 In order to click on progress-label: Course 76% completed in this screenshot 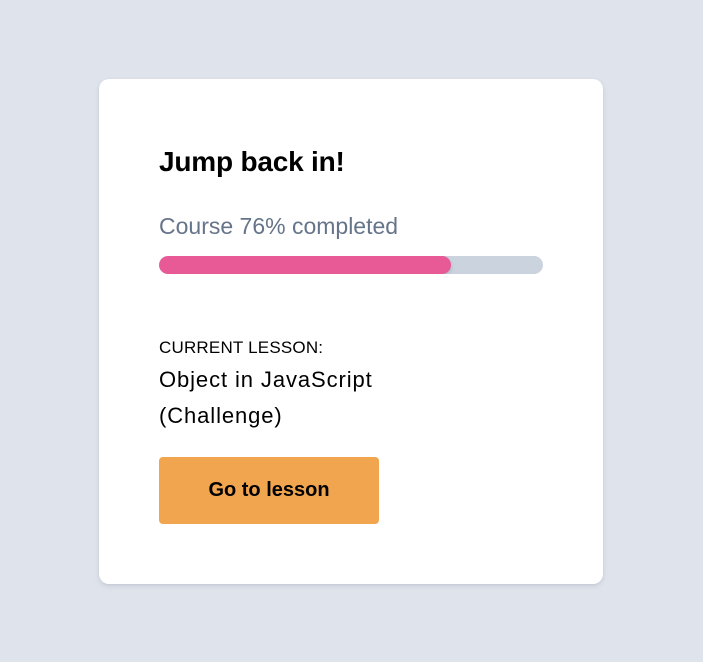, I will do `click(279, 226)`.